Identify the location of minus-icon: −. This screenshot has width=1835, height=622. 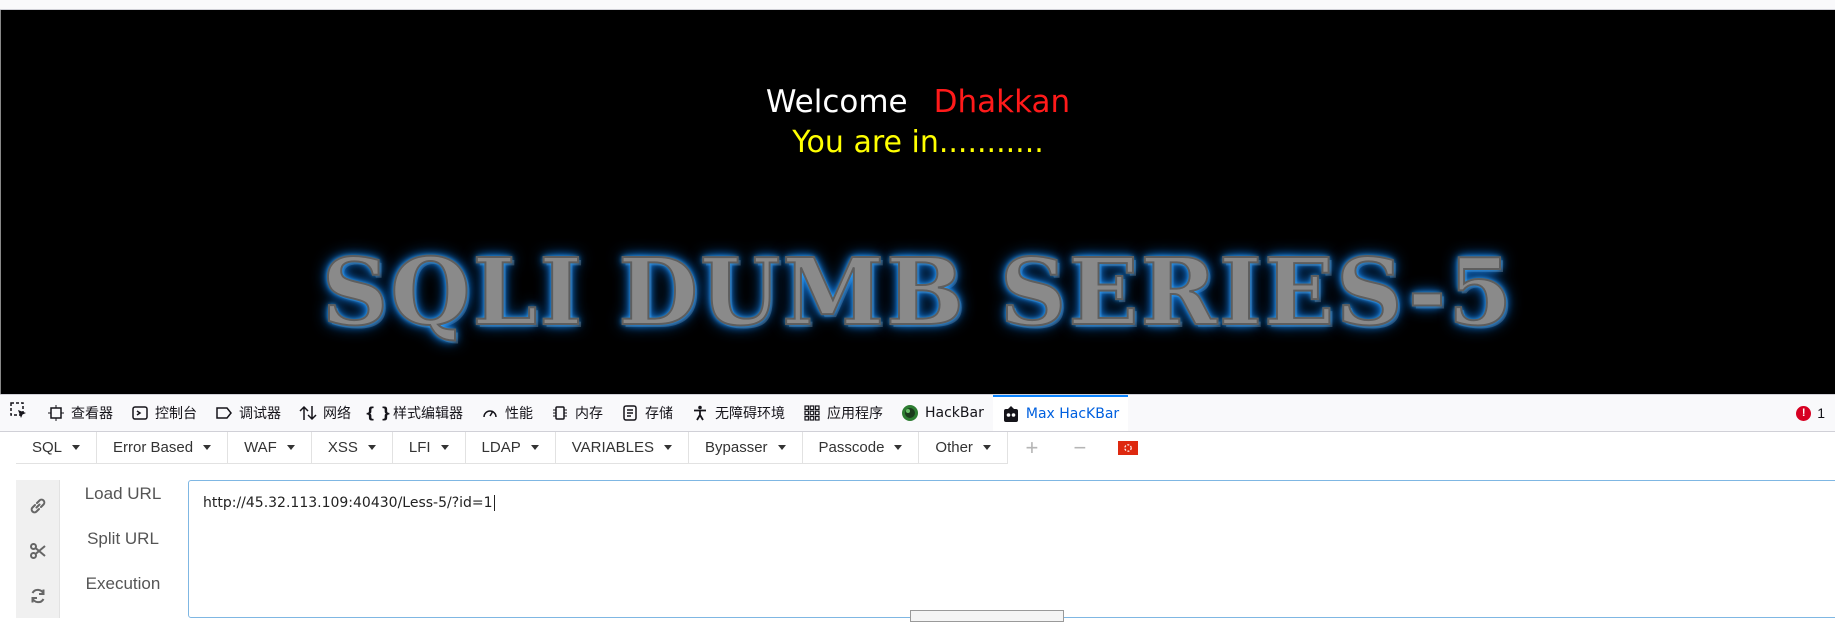
(1080, 447).